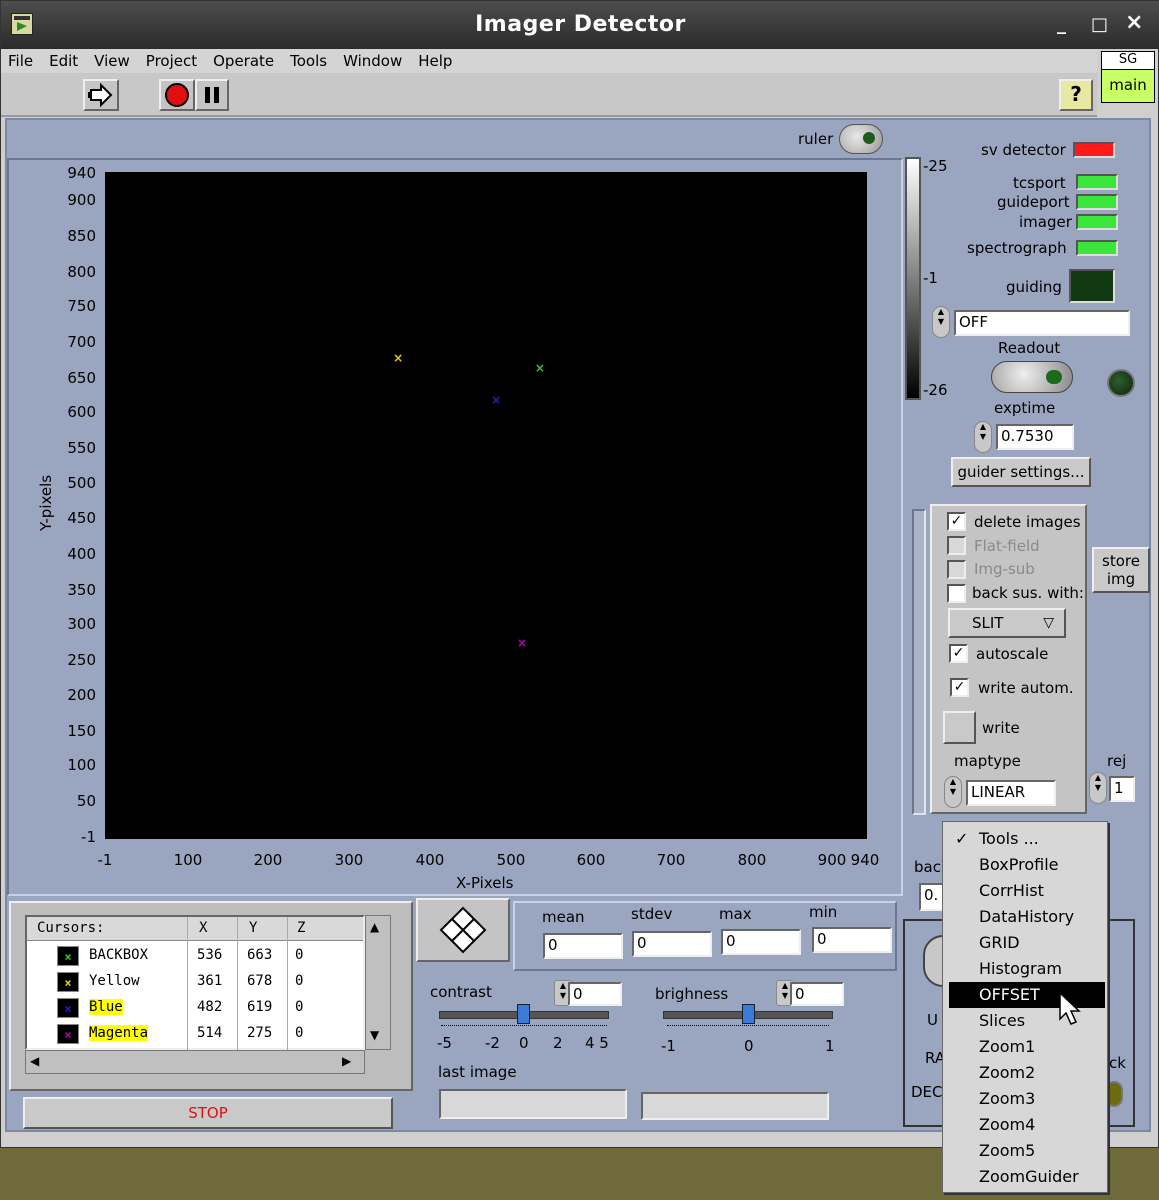 The height and width of the screenshot is (1200, 1159). Describe the element at coordinates (1007, 1124) in the screenshot. I see `menu-item-label: Zoom4` at that location.